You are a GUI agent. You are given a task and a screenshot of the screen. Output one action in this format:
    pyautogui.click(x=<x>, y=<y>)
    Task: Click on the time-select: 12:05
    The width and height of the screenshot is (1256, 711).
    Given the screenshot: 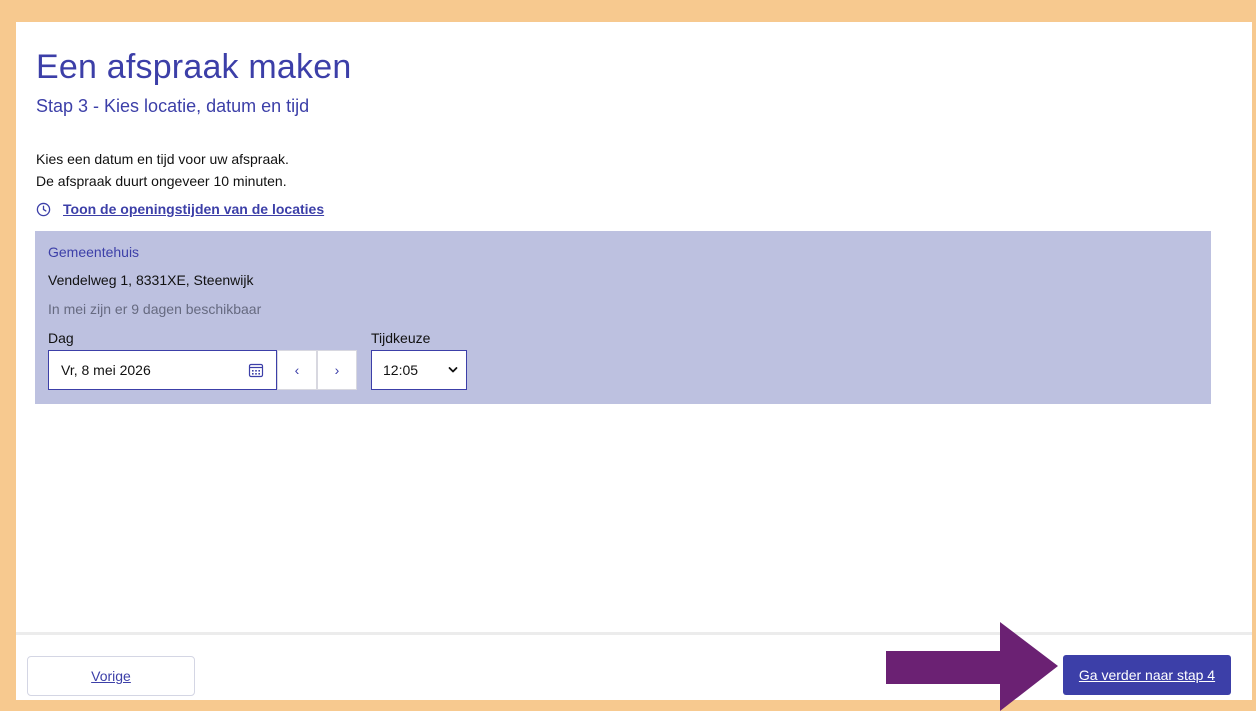 What is the action you would take?
    pyautogui.click(x=419, y=370)
    